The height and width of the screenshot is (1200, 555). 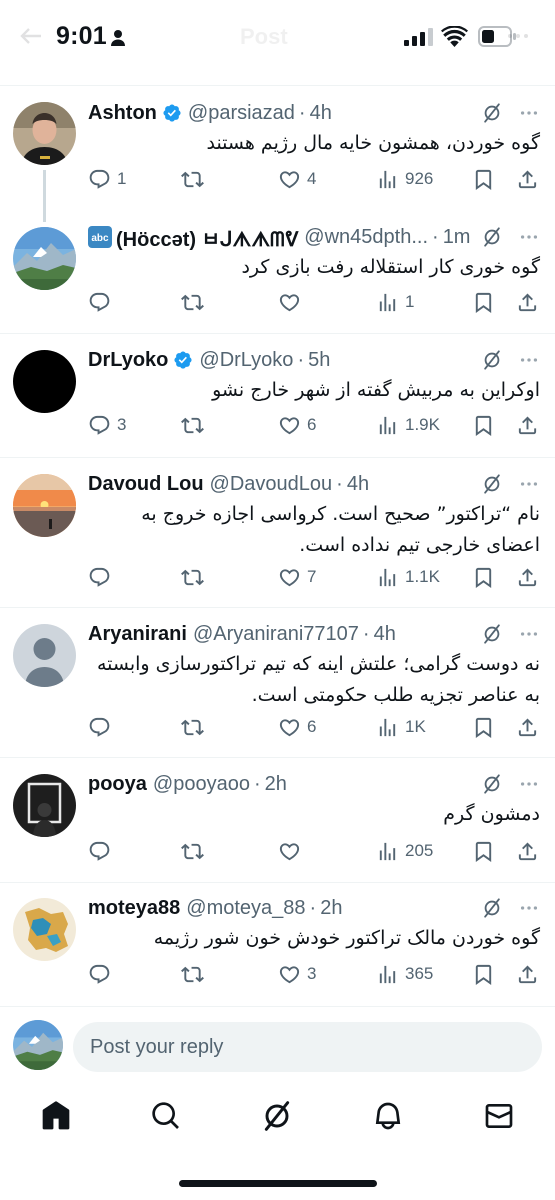 I want to click on author-handle: @pooyaoo, so click(x=201, y=784).